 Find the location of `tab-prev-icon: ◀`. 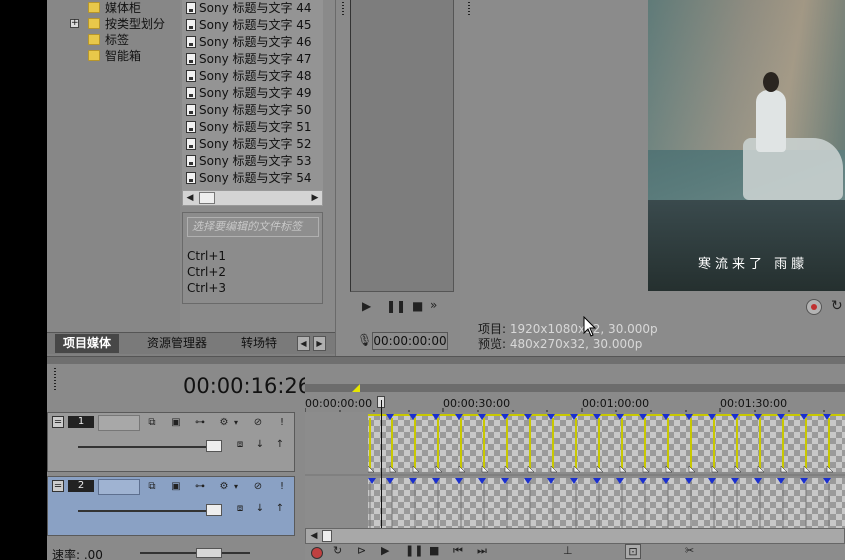

tab-prev-icon: ◀ is located at coordinates (303, 343).